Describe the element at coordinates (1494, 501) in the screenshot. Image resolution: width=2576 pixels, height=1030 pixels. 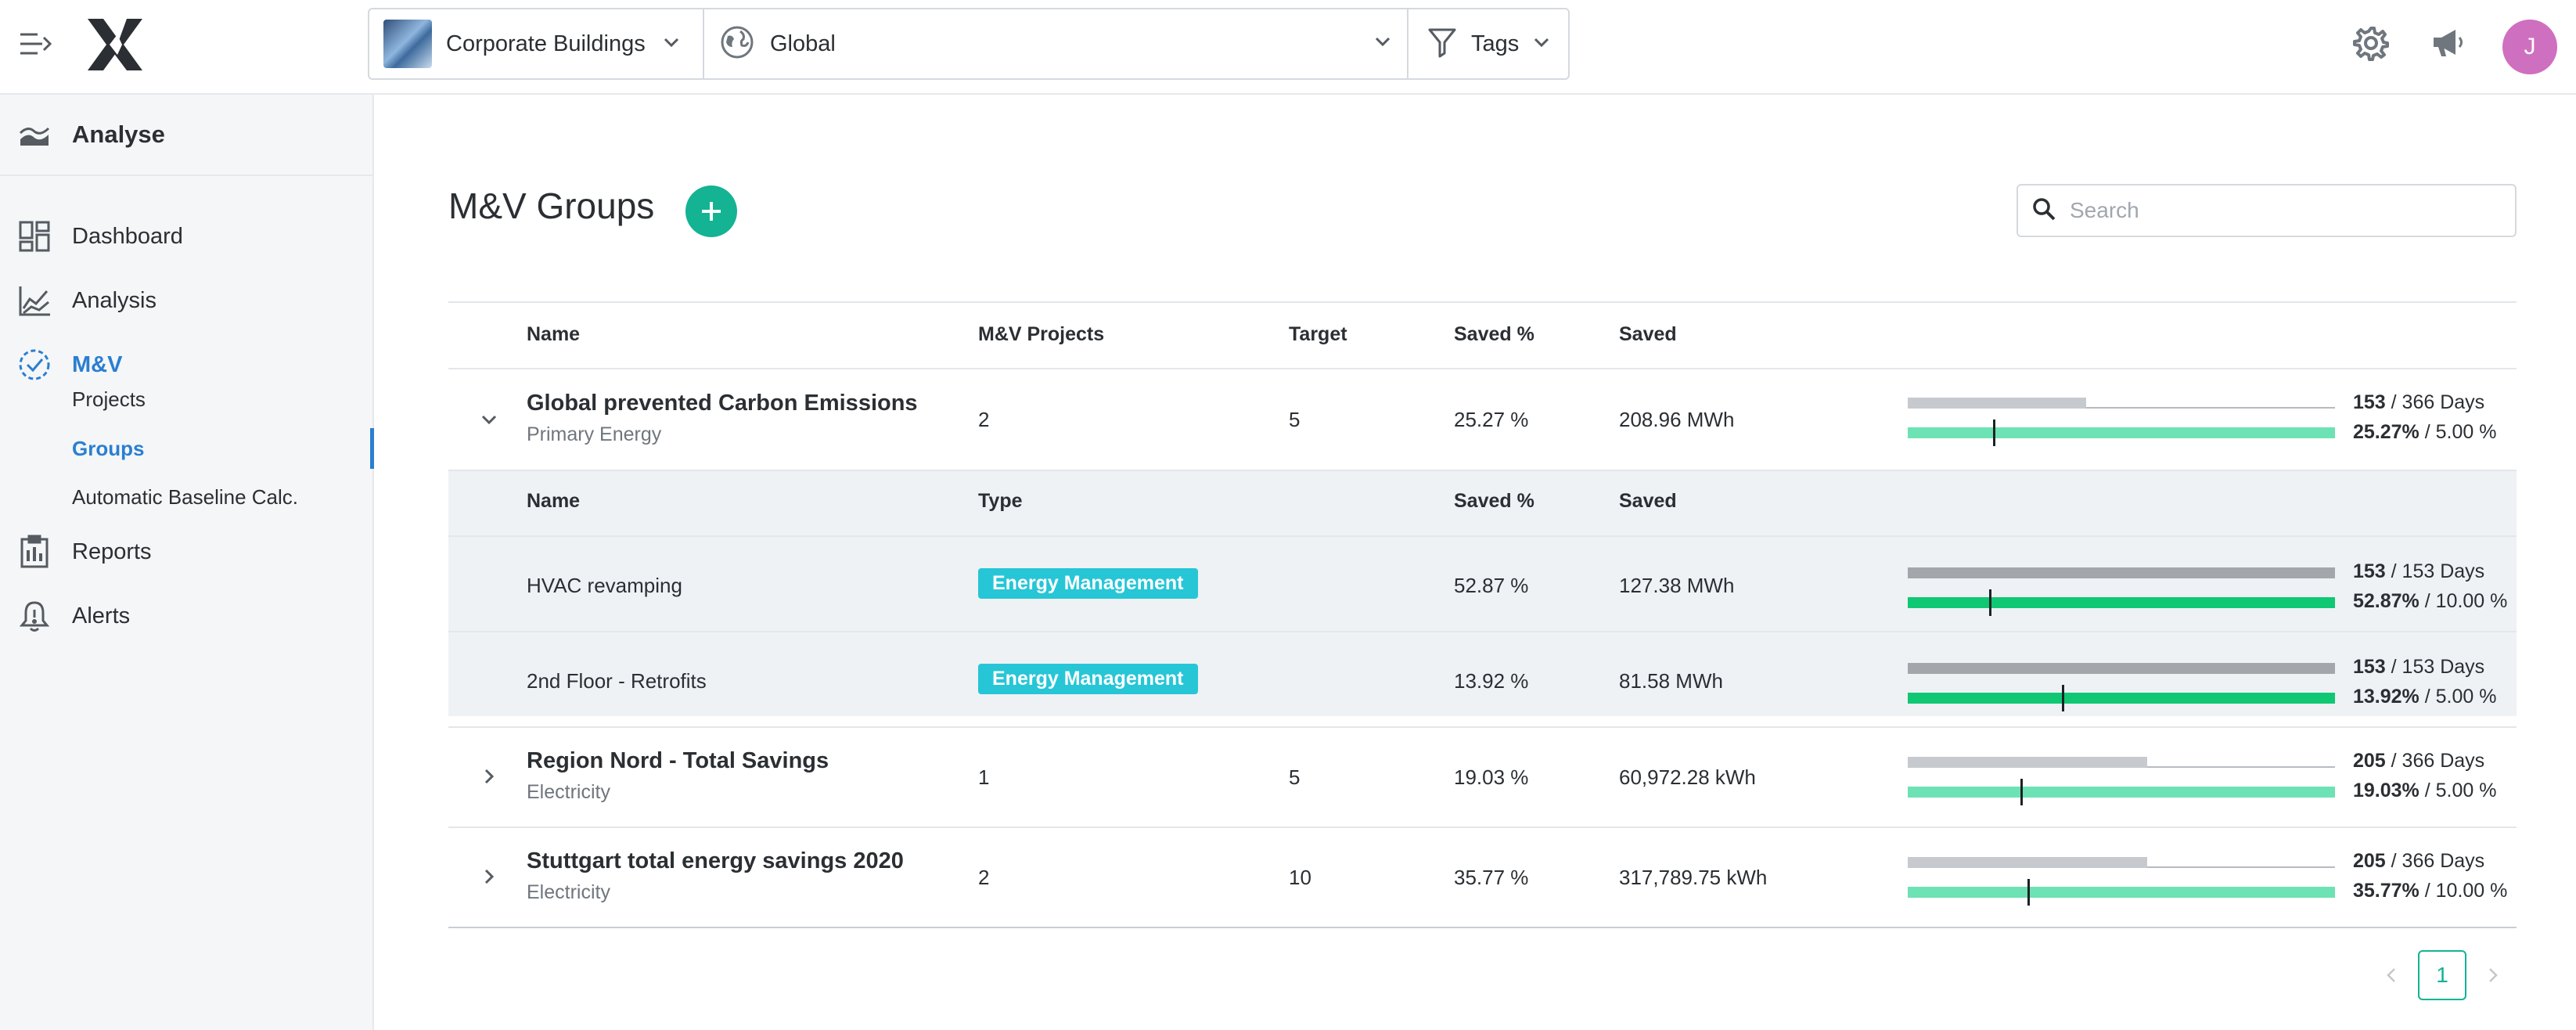
I see `subcolumn-header-saved-pct: Saved %` at that location.